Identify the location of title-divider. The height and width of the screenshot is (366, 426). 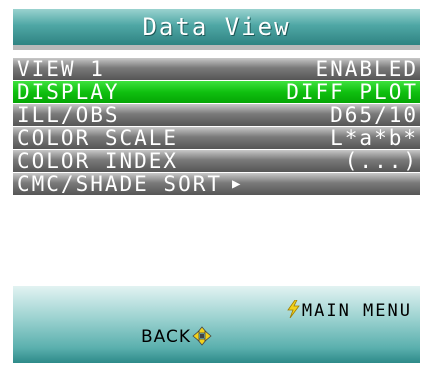
(216, 47).